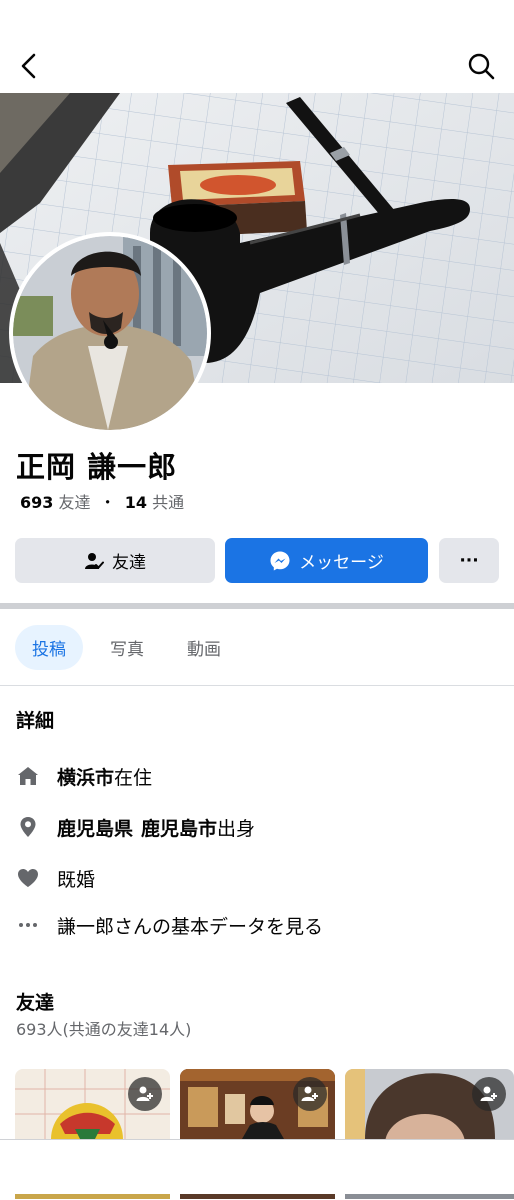  I want to click on tabs-divider, so click(257, 685).